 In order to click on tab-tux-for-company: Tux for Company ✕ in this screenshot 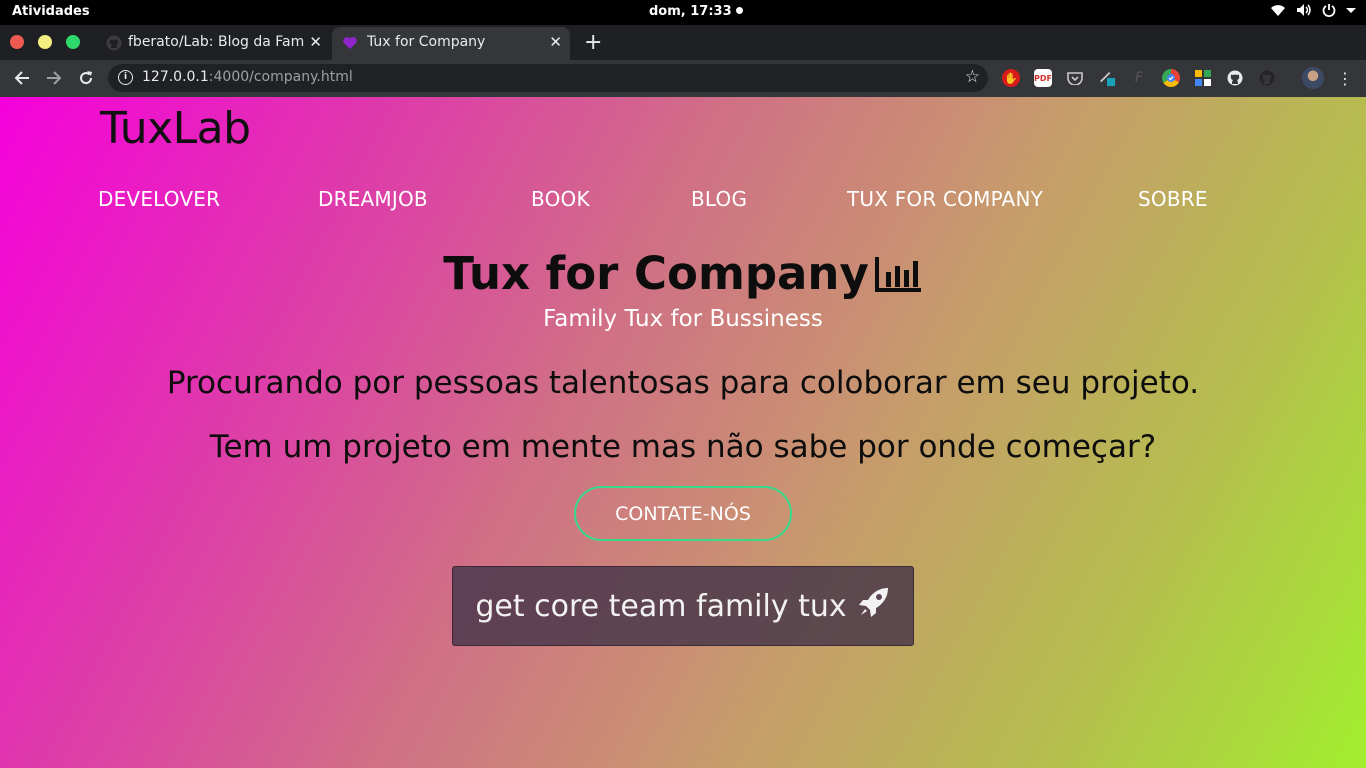, I will do `click(451, 43)`.